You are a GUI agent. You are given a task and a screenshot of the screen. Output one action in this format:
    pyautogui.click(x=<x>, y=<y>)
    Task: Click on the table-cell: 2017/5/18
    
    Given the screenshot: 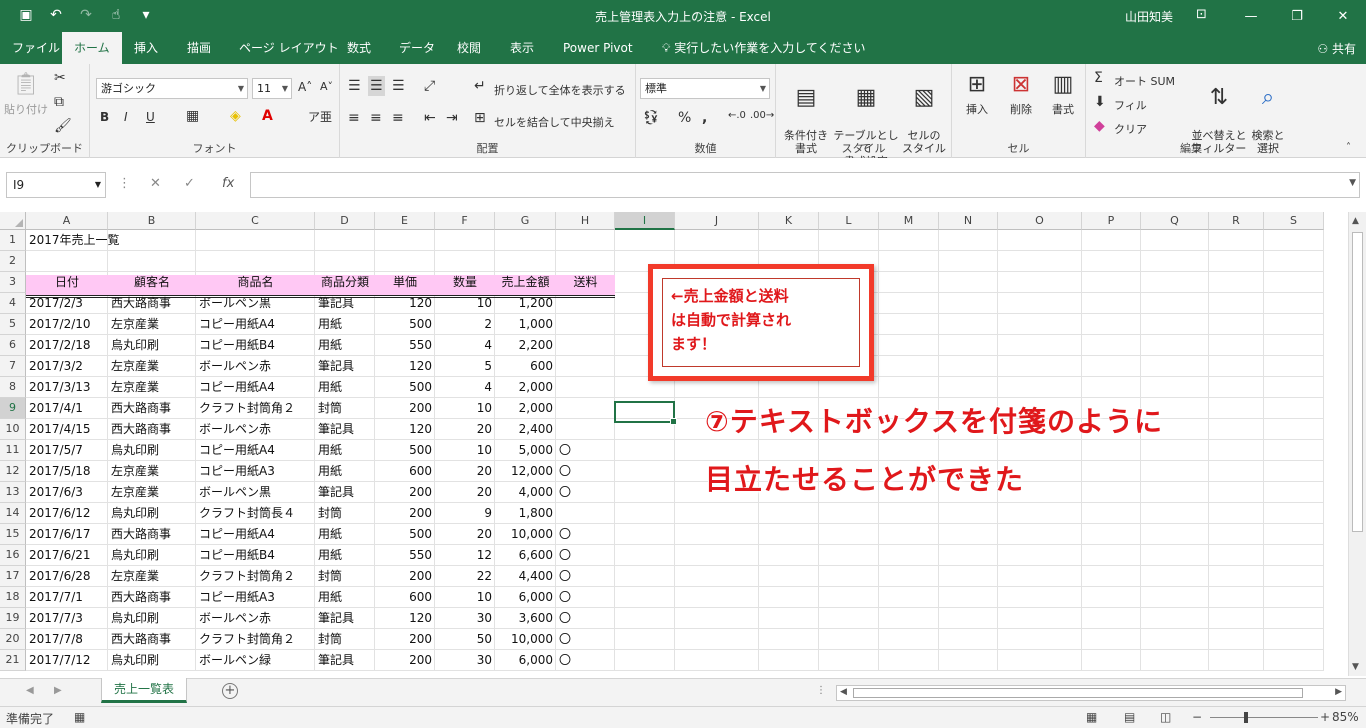 What is the action you would take?
    pyautogui.click(x=67, y=471)
    